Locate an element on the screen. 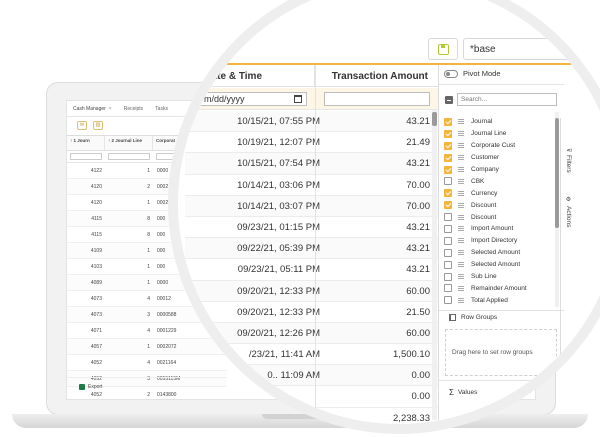  column-list-item: Import Amount is located at coordinates (501, 229).